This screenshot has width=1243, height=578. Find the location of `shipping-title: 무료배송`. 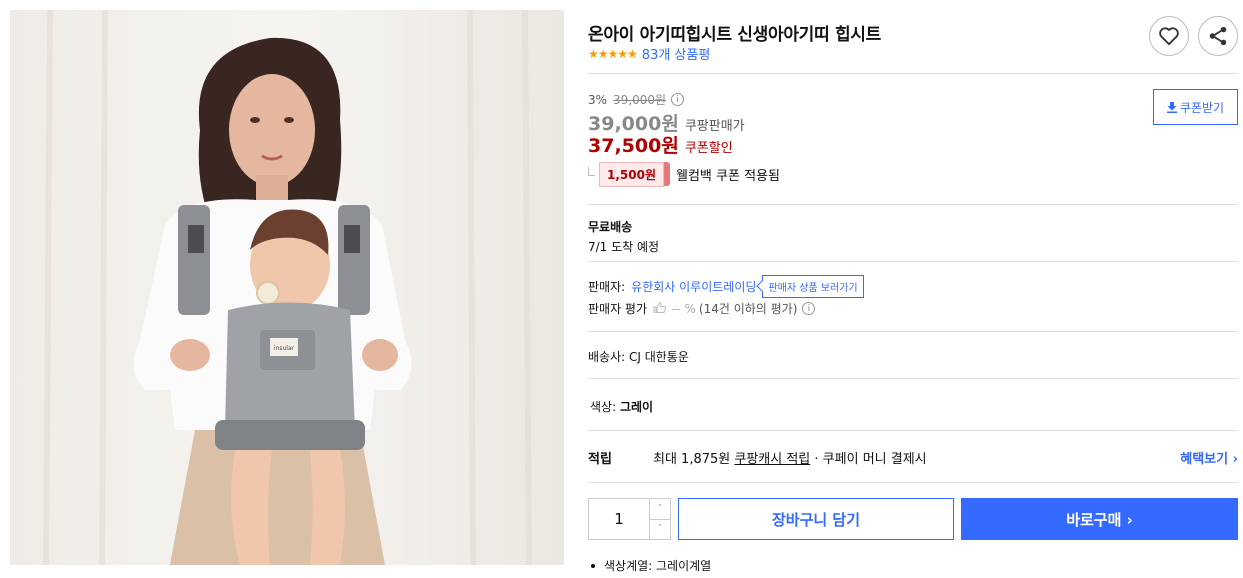

shipping-title: 무료배송 is located at coordinates (610, 227).